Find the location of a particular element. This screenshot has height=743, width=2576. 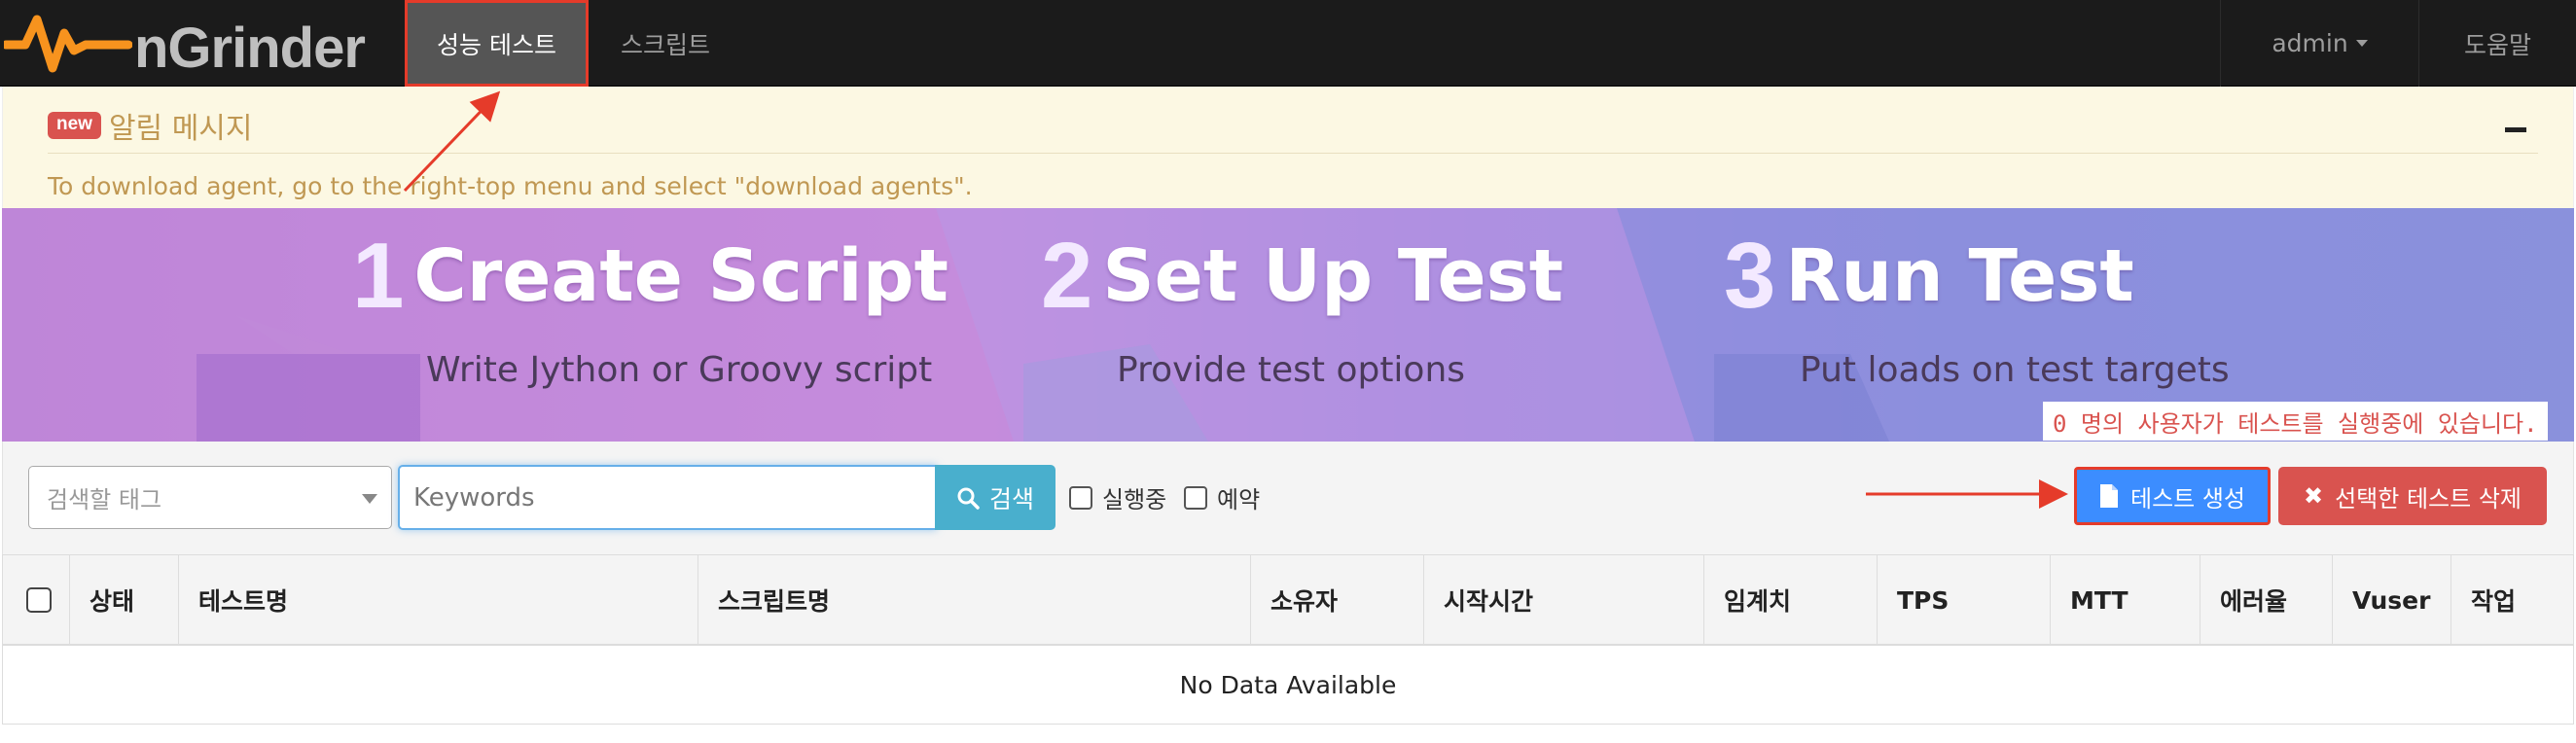

step-set-up-test: 2 Set Up Test is located at coordinates (1302, 276).